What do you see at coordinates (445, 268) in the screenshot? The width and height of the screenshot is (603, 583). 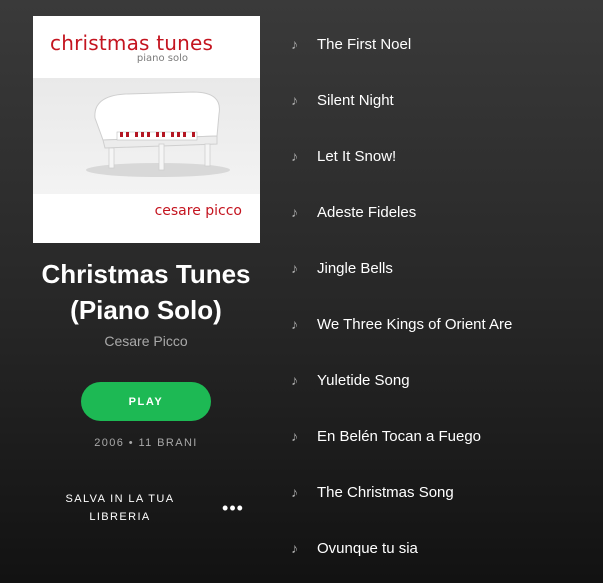 I see `track-row: ♪ Jingle Bells` at bounding box center [445, 268].